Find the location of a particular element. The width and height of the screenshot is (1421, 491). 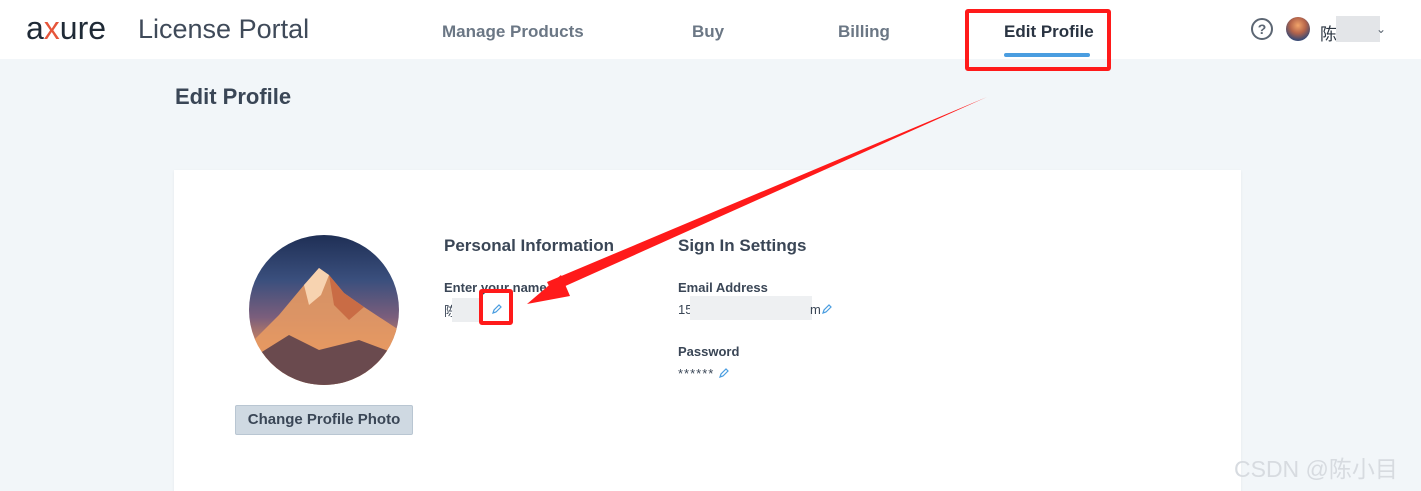

annotation-arrow is located at coordinates (757, 200).